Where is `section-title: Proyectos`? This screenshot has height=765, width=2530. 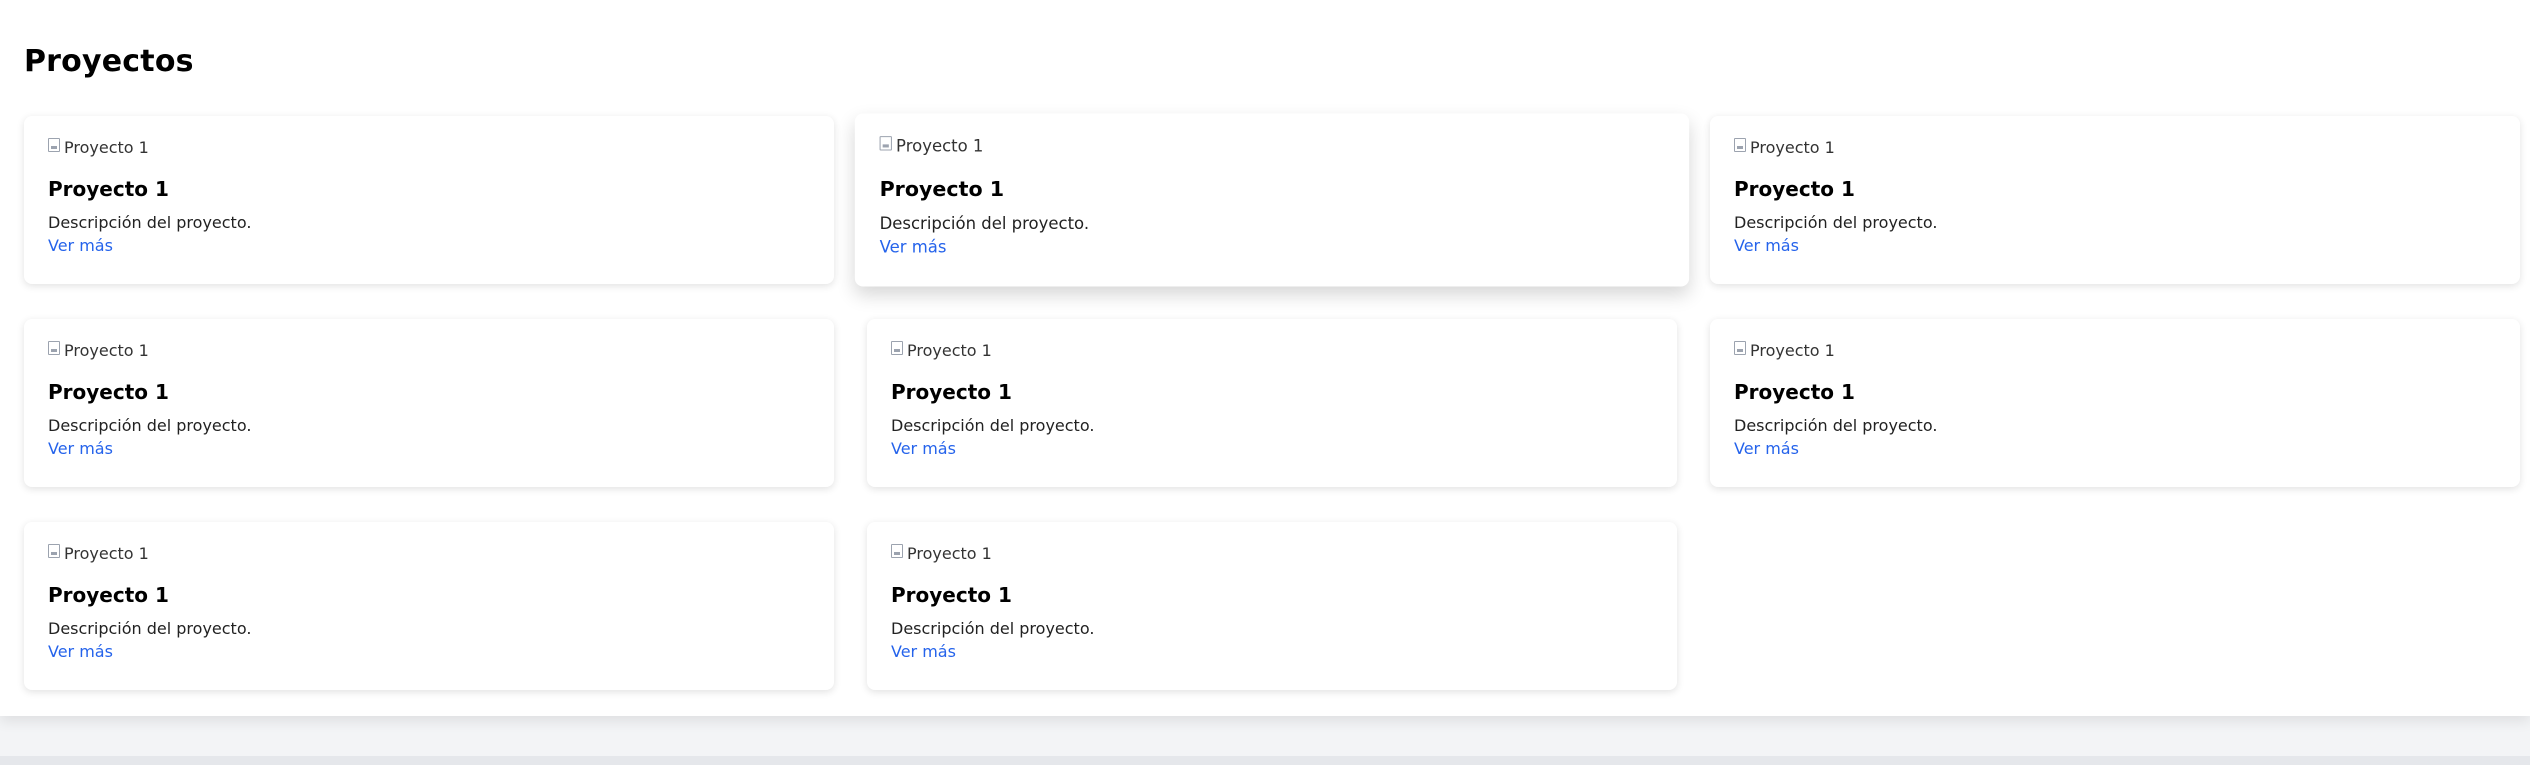 section-title: Proyectos is located at coordinates (109, 61).